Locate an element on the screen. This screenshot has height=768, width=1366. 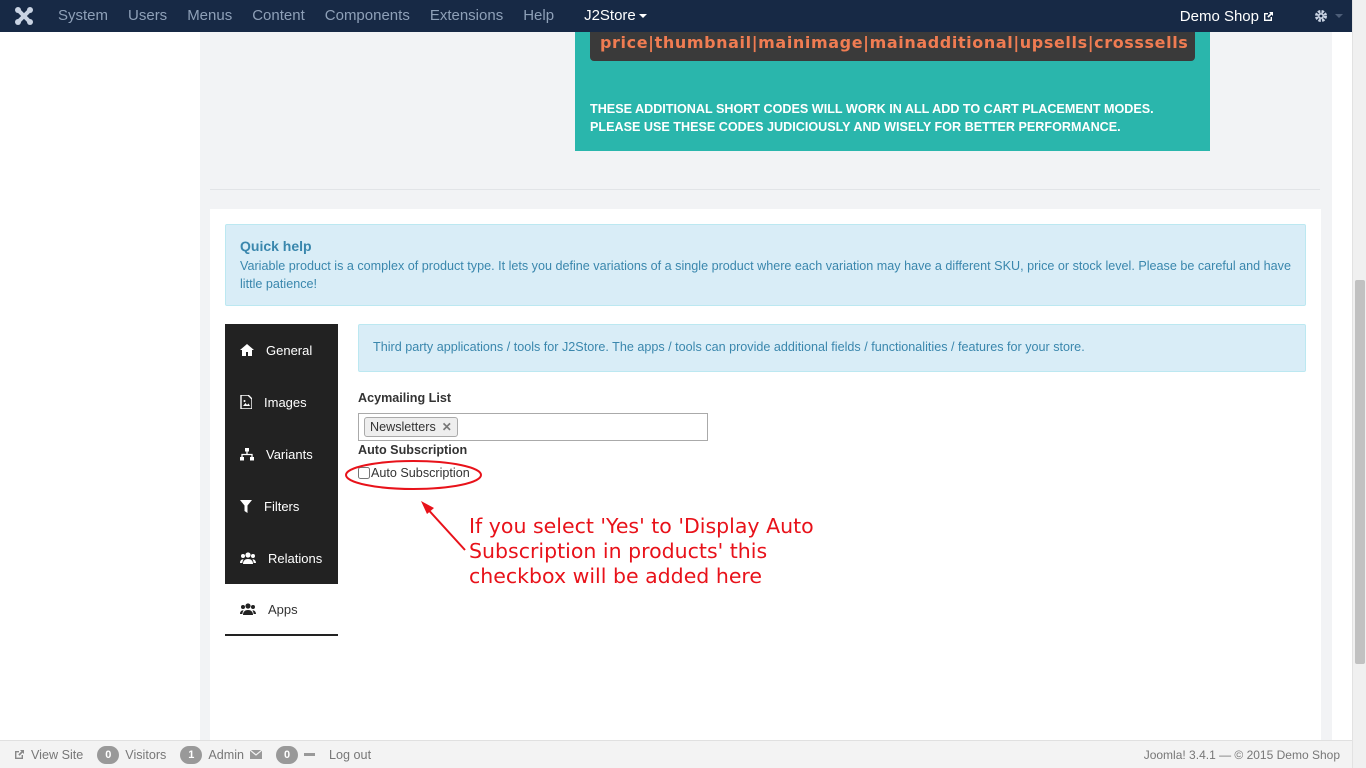
filter-icon is located at coordinates (246, 506).